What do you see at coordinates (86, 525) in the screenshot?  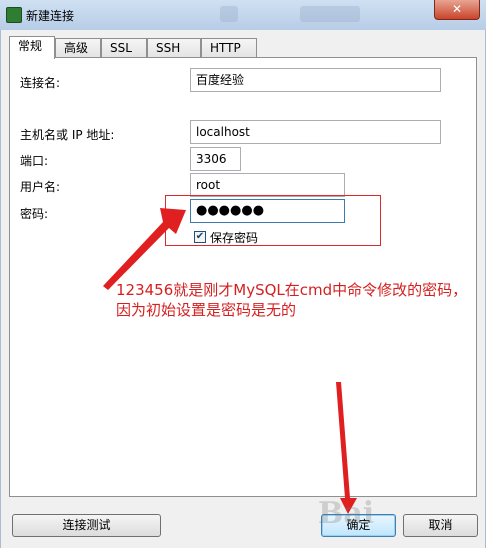 I see `test-connection-button: 连接测试` at bounding box center [86, 525].